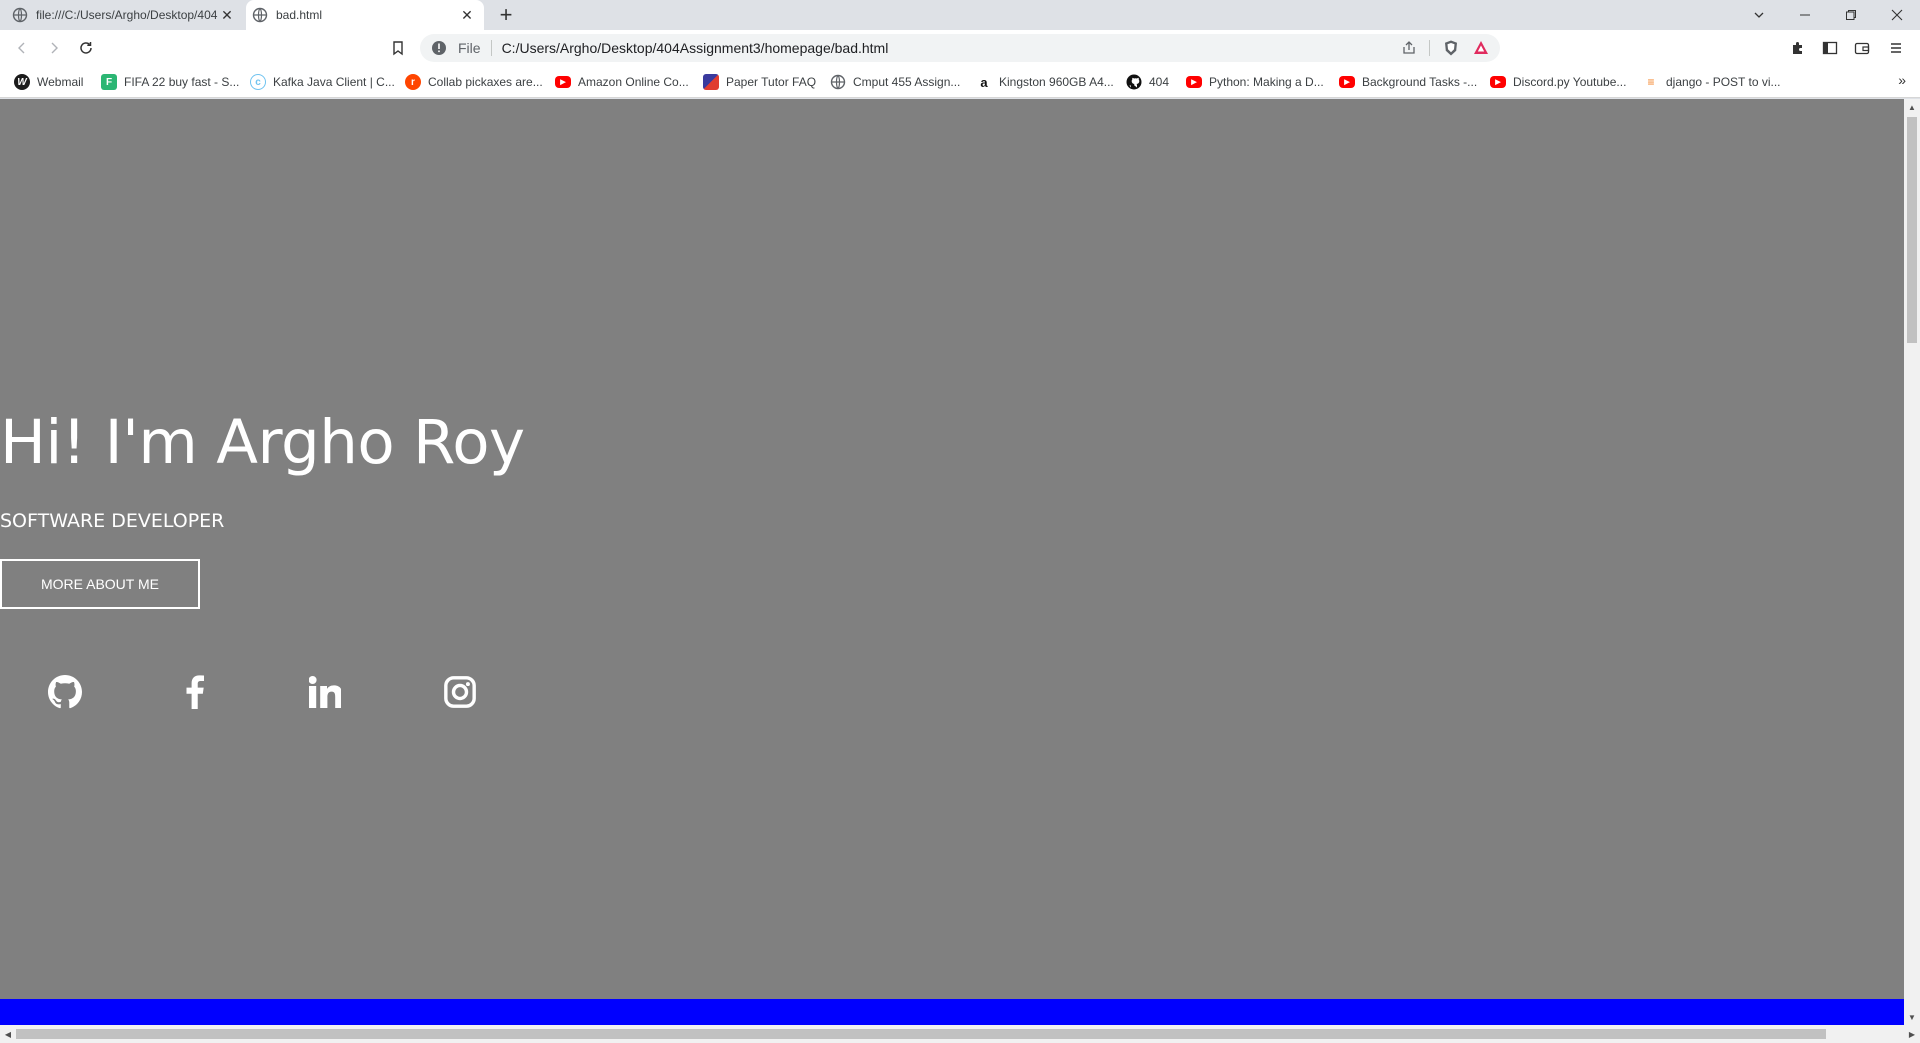 The width and height of the screenshot is (1920, 1043). I want to click on bookmark-label: Paper Tutor FAQ, so click(771, 82).